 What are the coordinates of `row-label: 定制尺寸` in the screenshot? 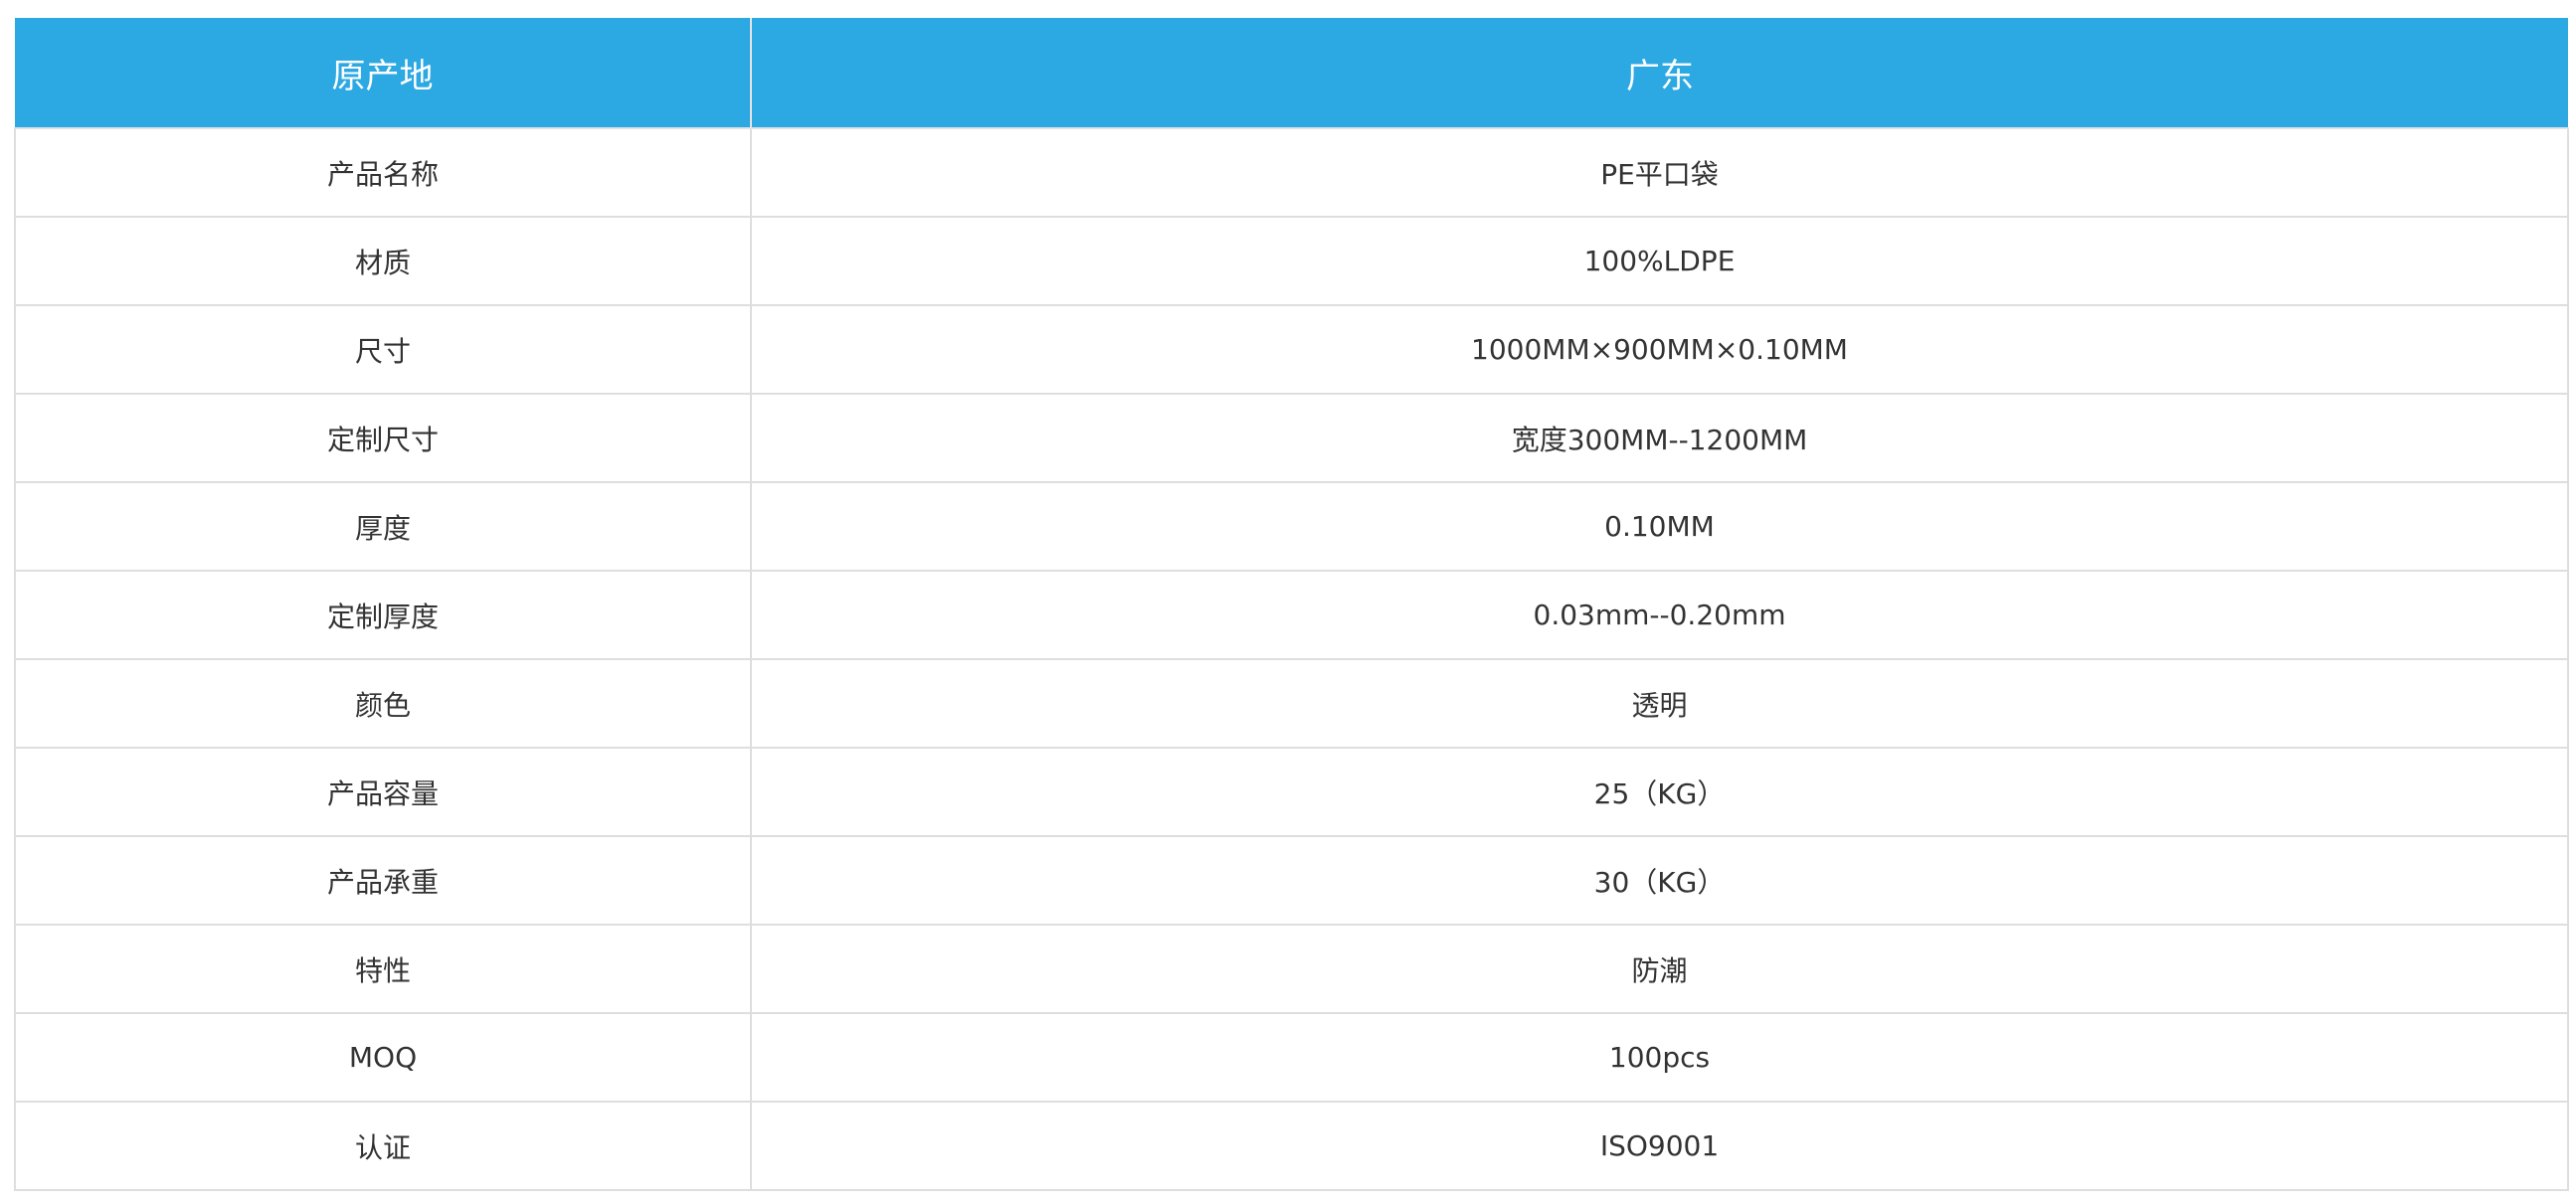 It's located at (383, 438).